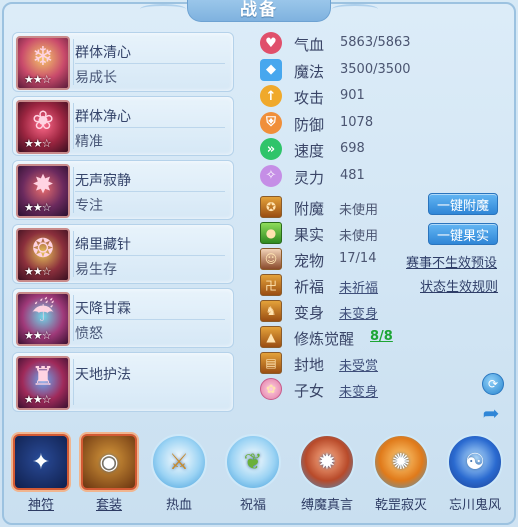 Image resolution: width=518 pixels, height=527 pixels. What do you see at coordinates (179, 462) in the screenshot?
I see `passion-icon: ⚔` at bounding box center [179, 462].